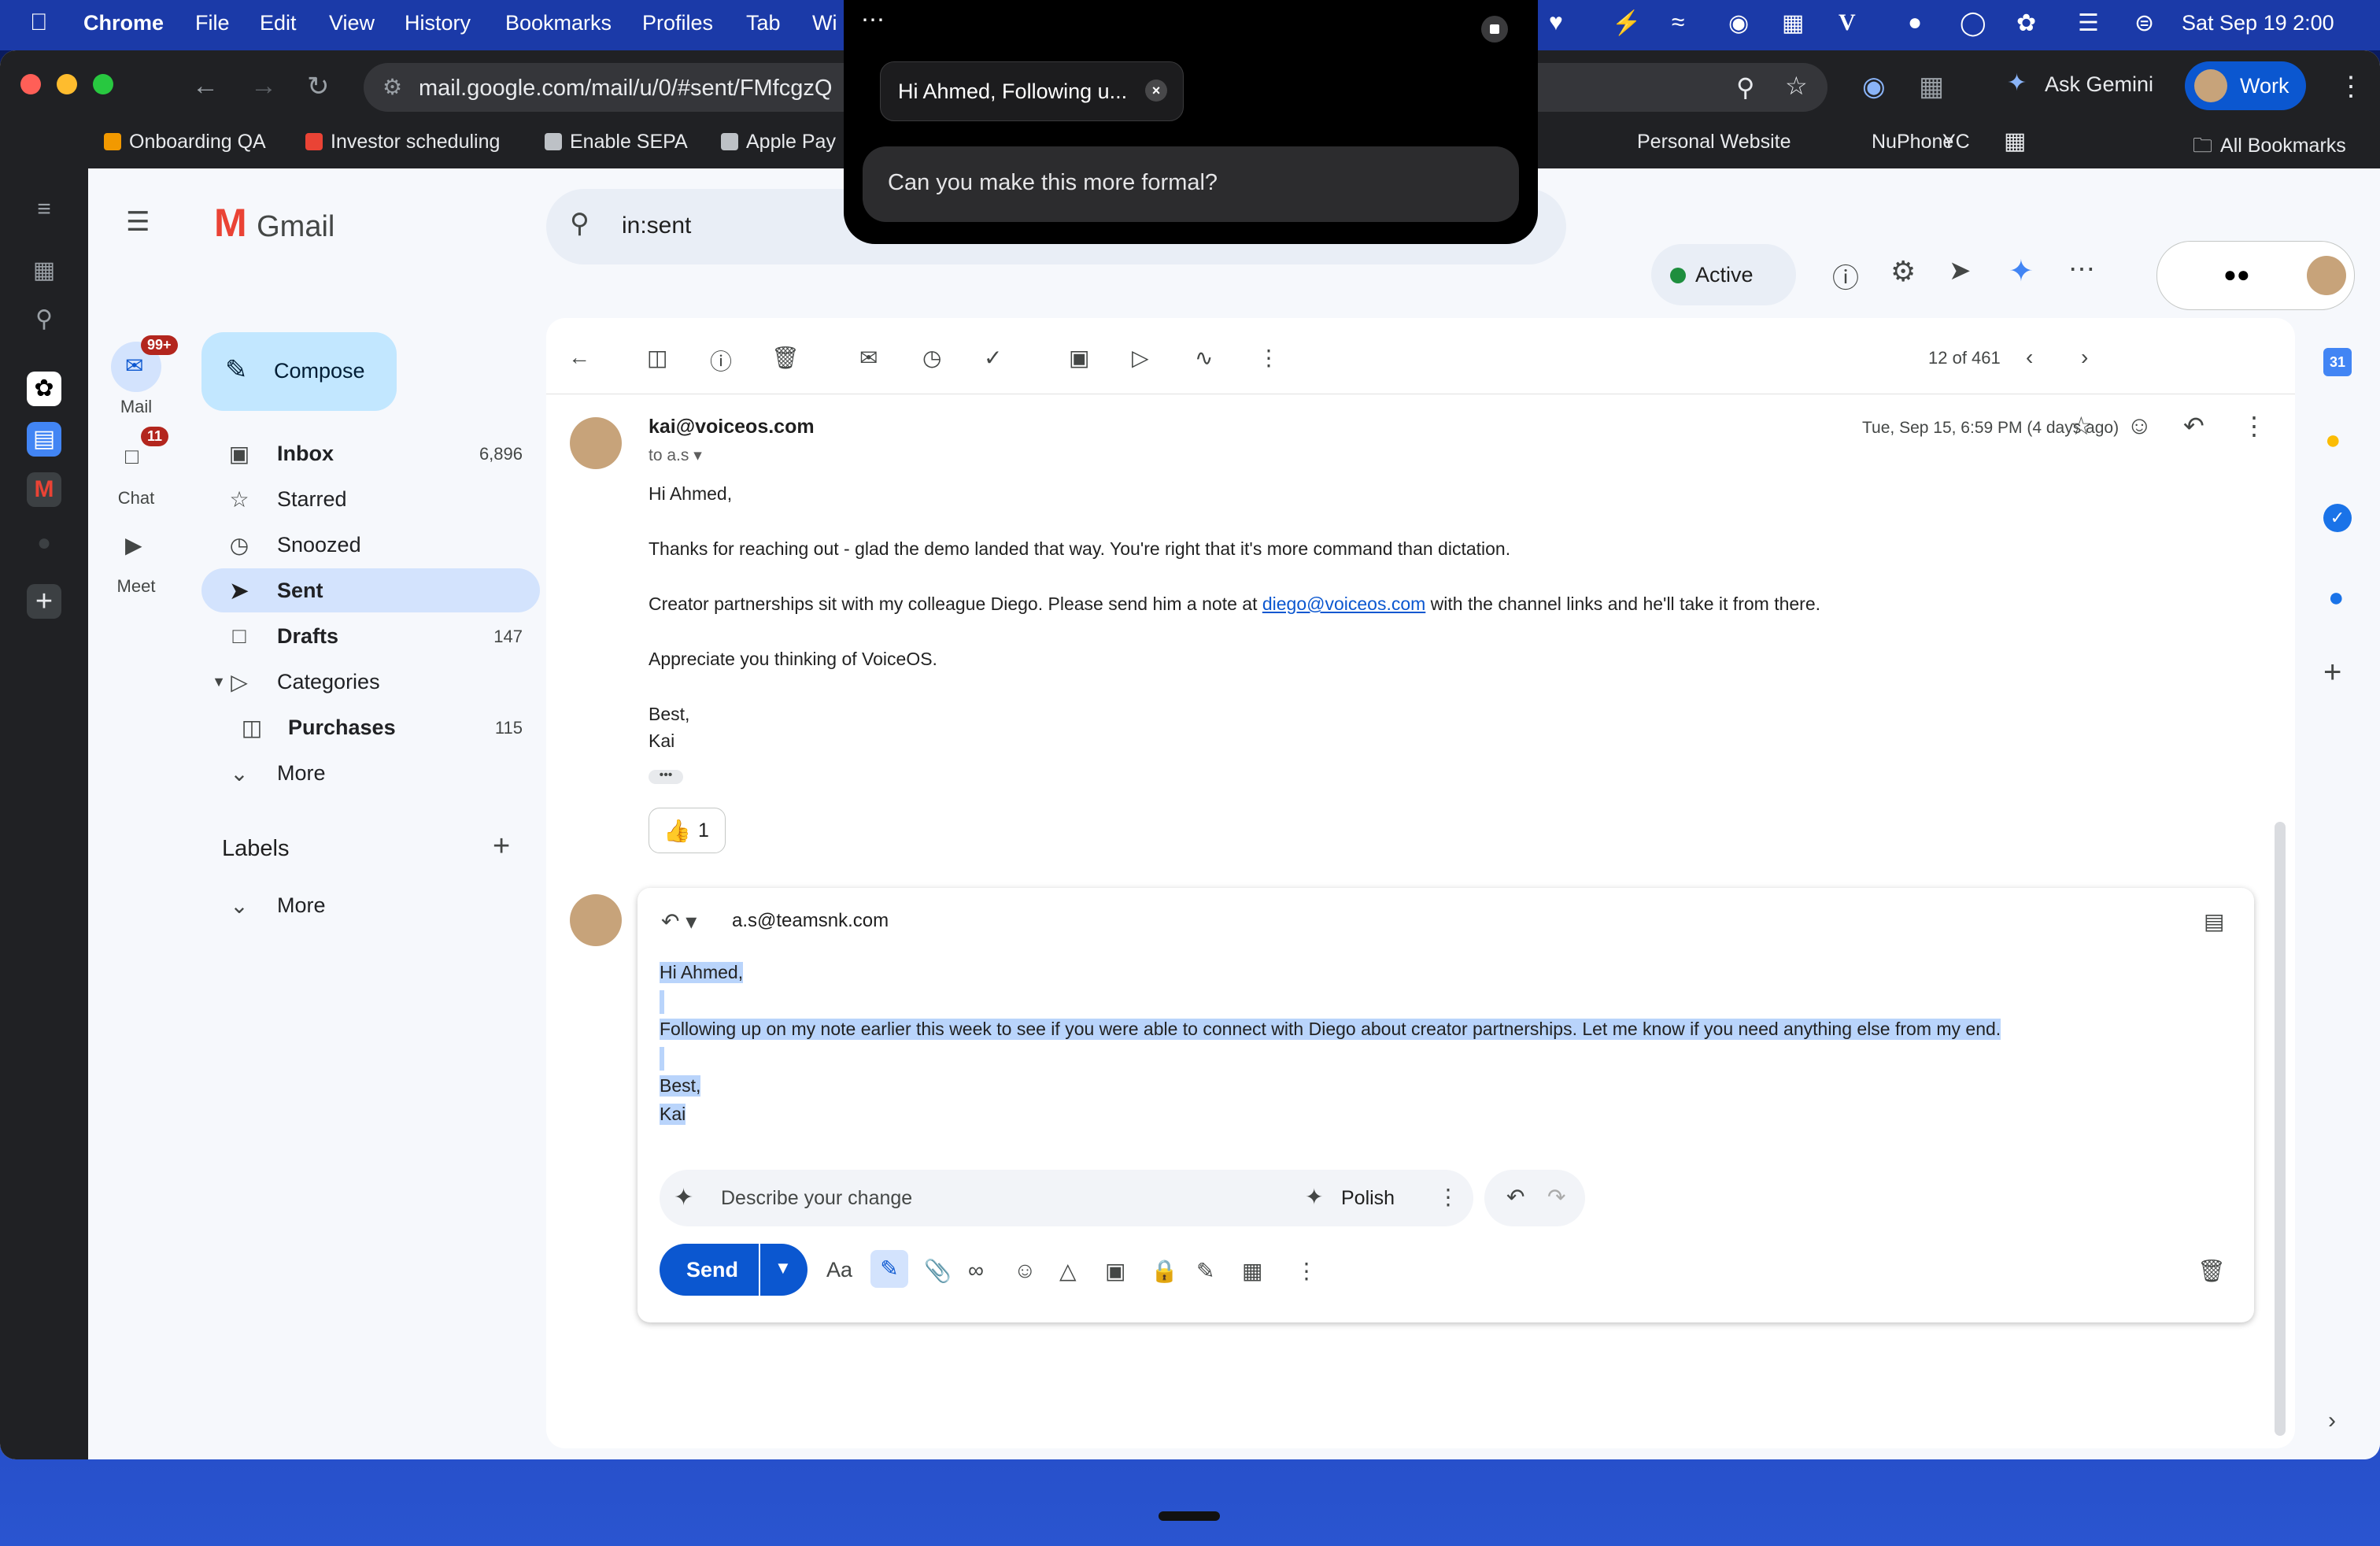 The height and width of the screenshot is (1546, 2380). Describe the element at coordinates (2088, 23) in the screenshot. I see `control-center-icon: ☰` at that location.